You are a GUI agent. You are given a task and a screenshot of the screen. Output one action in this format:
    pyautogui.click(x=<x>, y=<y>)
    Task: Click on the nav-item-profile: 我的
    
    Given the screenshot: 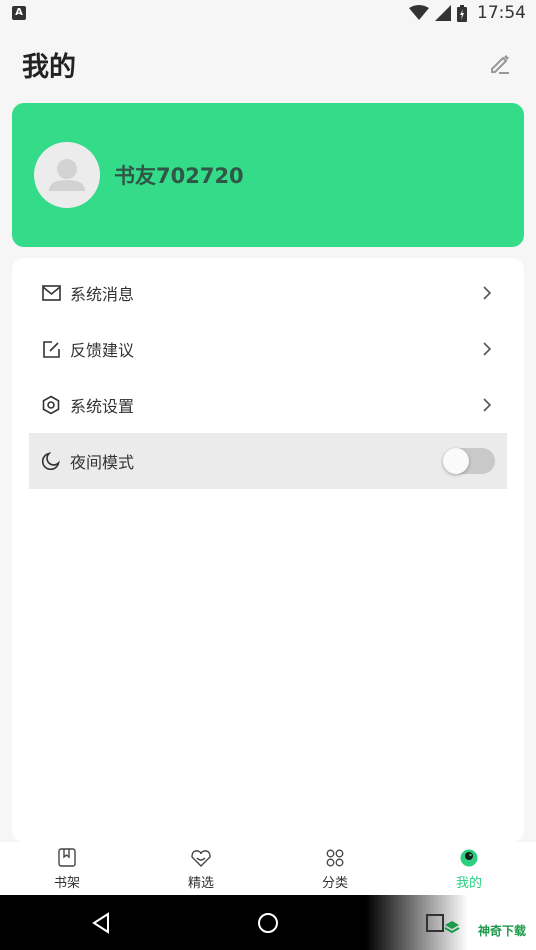 What is the action you would take?
    pyautogui.click(x=469, y=868)
    